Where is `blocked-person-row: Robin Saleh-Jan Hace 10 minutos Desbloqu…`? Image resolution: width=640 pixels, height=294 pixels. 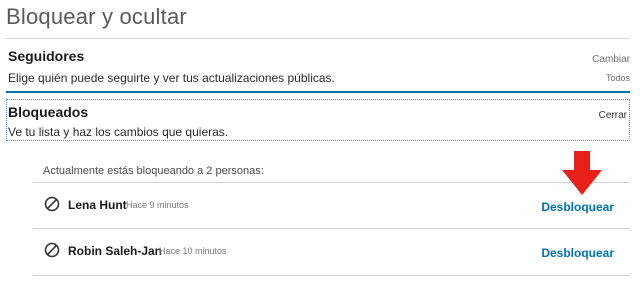
blocked-person-row: Robin Saleh-Jan Hace 10 minutos Desbloqu… is located at coordinates (331, 251).